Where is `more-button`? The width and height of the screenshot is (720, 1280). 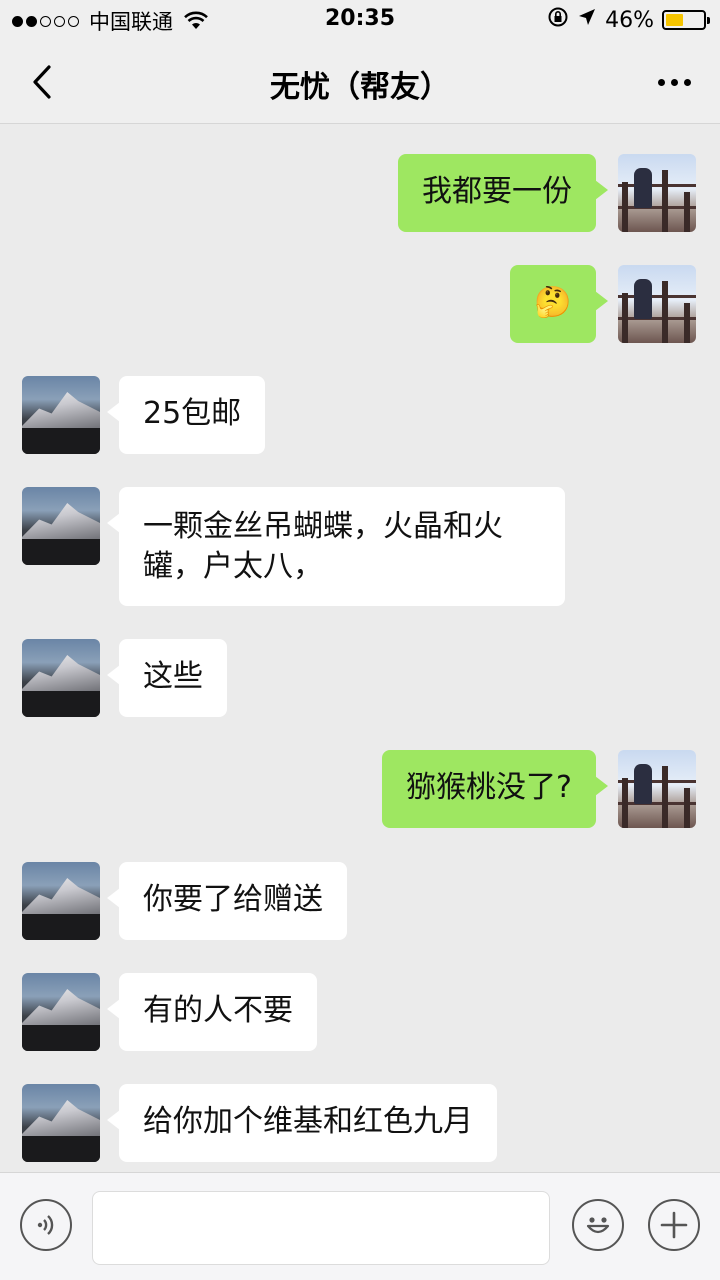
more-button is located at coordinates (674, 82).